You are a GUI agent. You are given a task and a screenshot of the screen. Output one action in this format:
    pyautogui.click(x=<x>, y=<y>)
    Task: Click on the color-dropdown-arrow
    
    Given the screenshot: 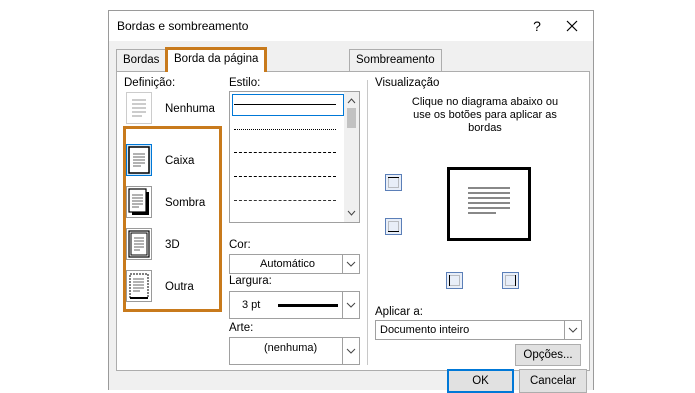 What is the action you would take?
    pyautogui.click(x=350, y=264)
    